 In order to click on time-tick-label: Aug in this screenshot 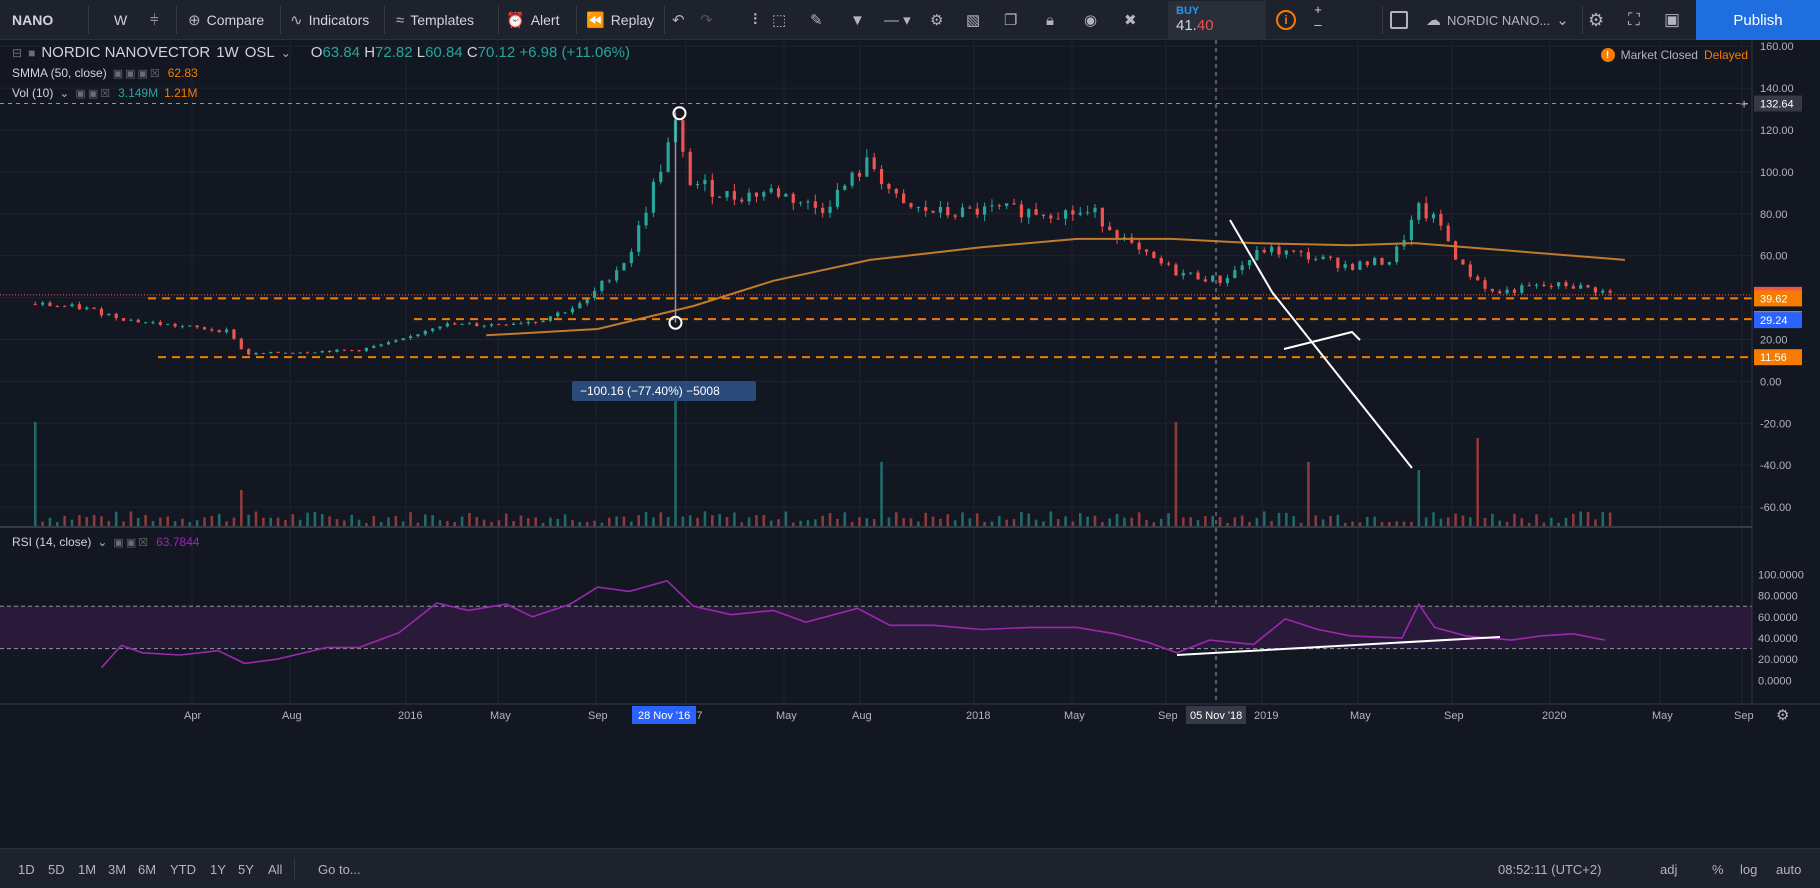, I will do `click(292, 716)`.